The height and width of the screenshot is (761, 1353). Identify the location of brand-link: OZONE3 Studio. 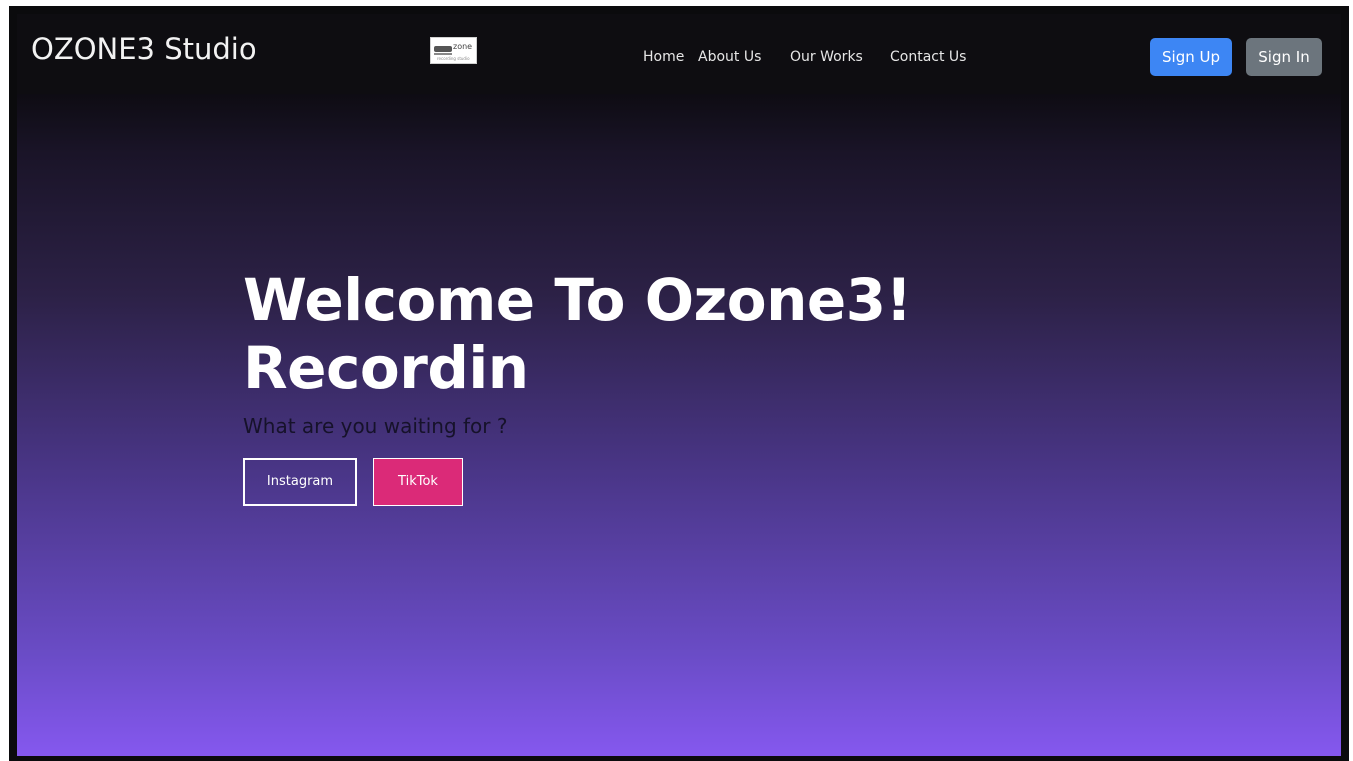
(144, 49).